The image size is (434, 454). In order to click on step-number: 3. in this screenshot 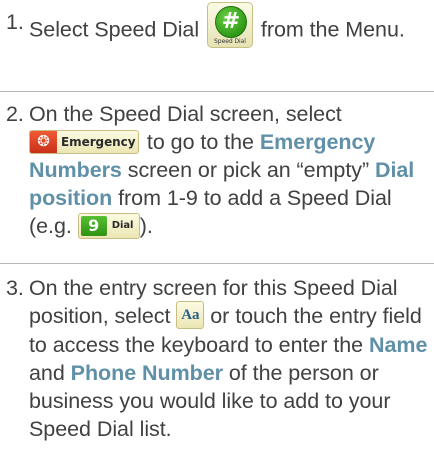, I will do `click(15, 288)`.